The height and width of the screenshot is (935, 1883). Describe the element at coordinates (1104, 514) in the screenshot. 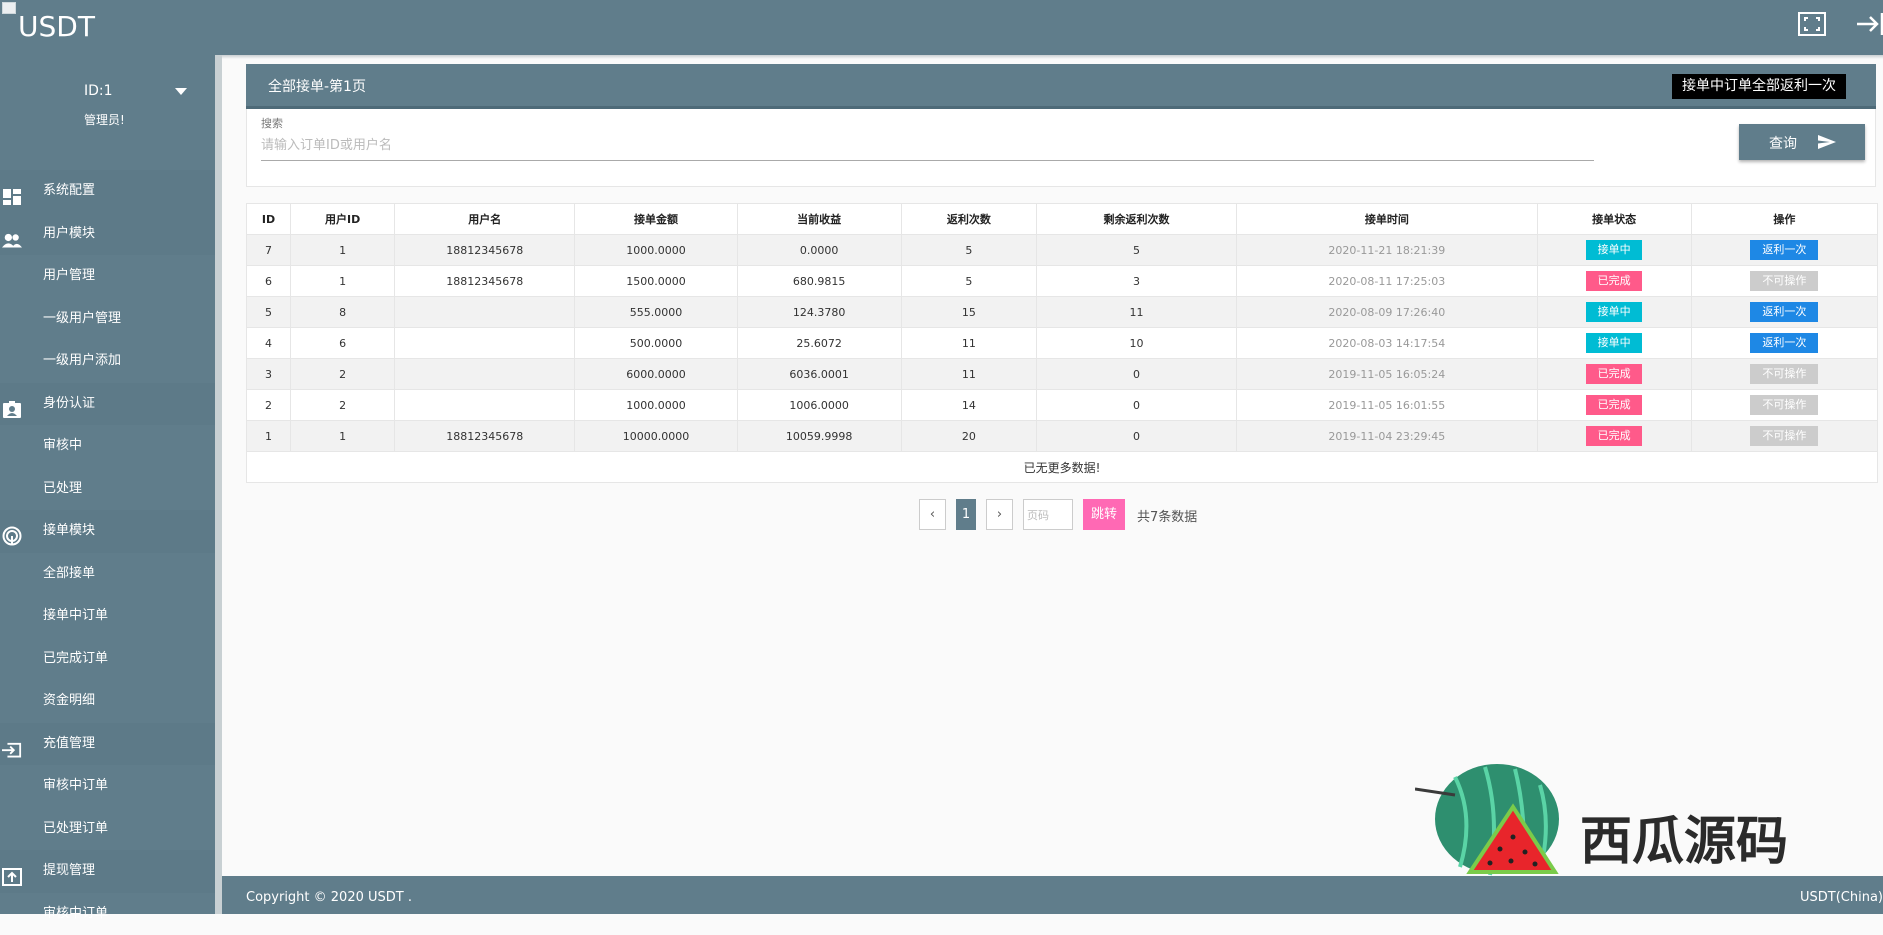

I see `jump-button: 跳转` at that location.